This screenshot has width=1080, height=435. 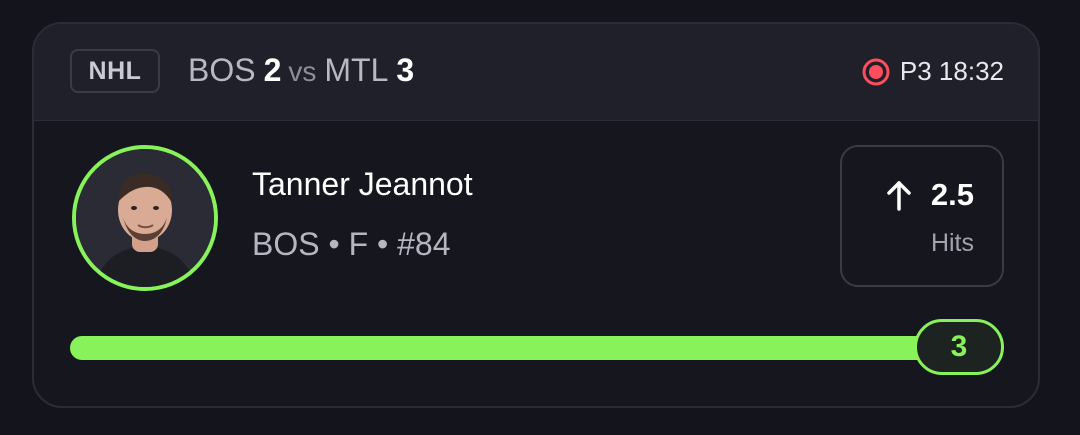 I want to click on away-score: 3, so click(x=405, y=70).